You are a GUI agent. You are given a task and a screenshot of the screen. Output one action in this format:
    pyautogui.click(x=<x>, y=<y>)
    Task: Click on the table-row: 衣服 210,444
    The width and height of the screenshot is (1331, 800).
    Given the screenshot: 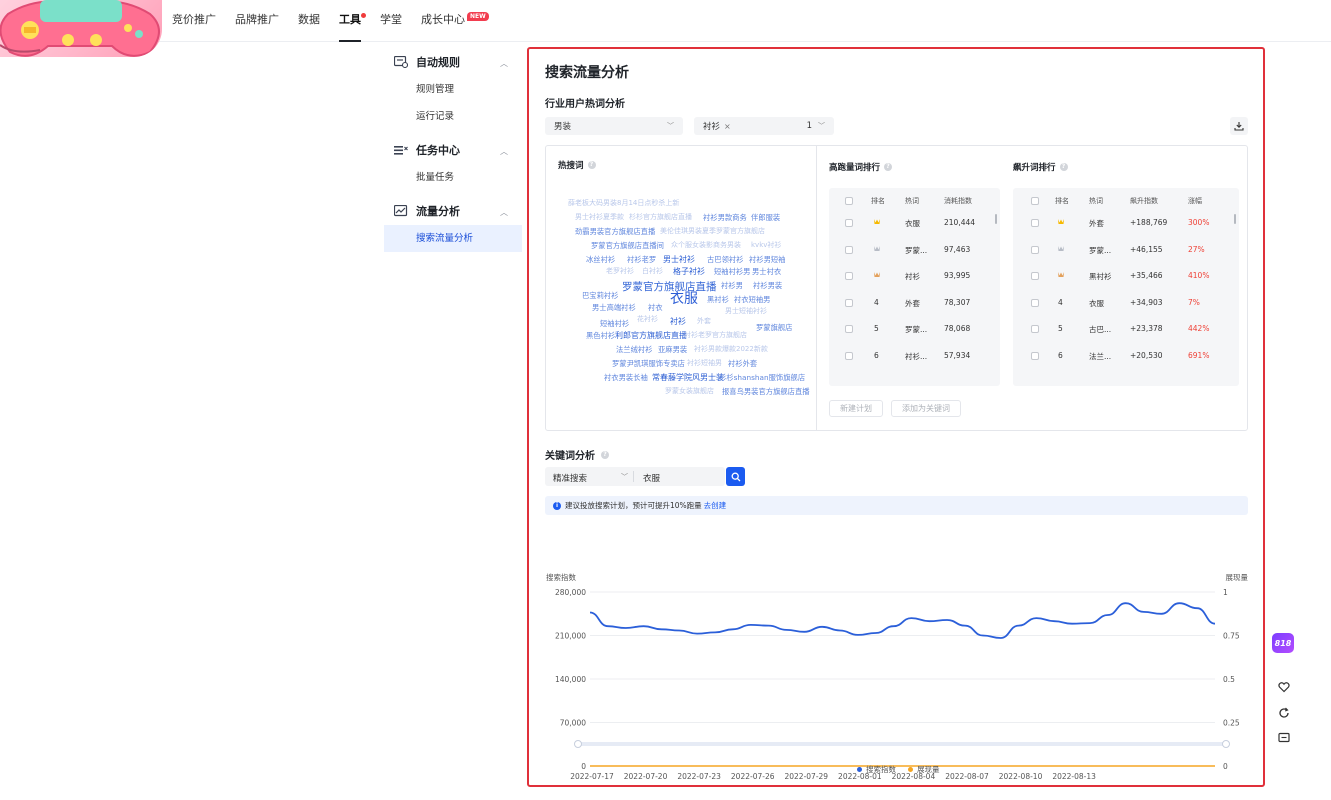 What is the action you would take?
    pyautogui.click(x=914, y=224)
    